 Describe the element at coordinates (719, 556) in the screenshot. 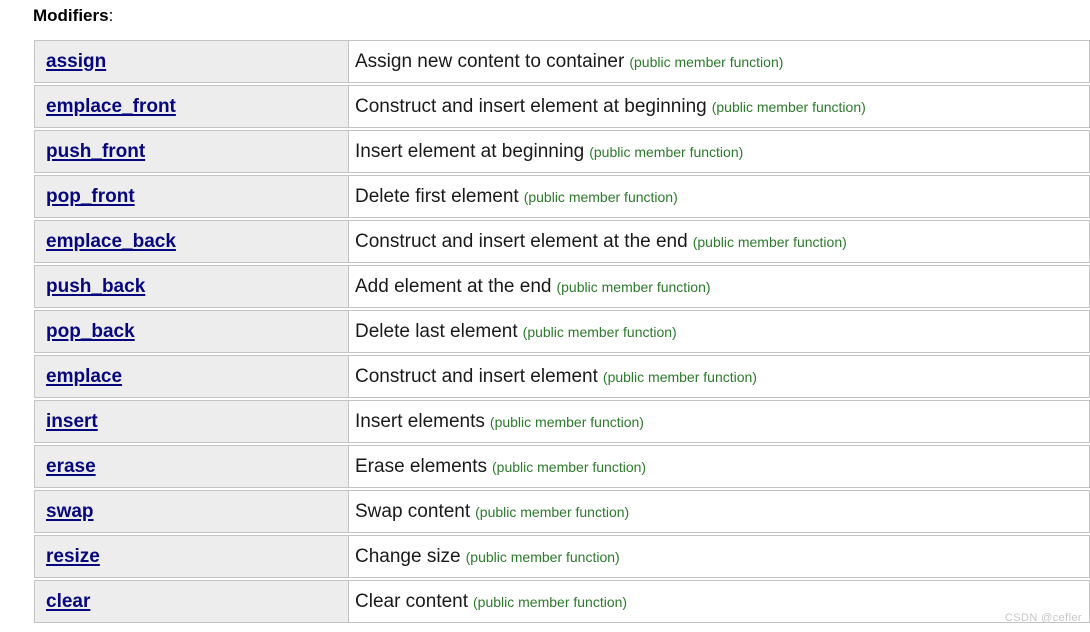

I see `description-cell: Change size (public member function)` at that location.